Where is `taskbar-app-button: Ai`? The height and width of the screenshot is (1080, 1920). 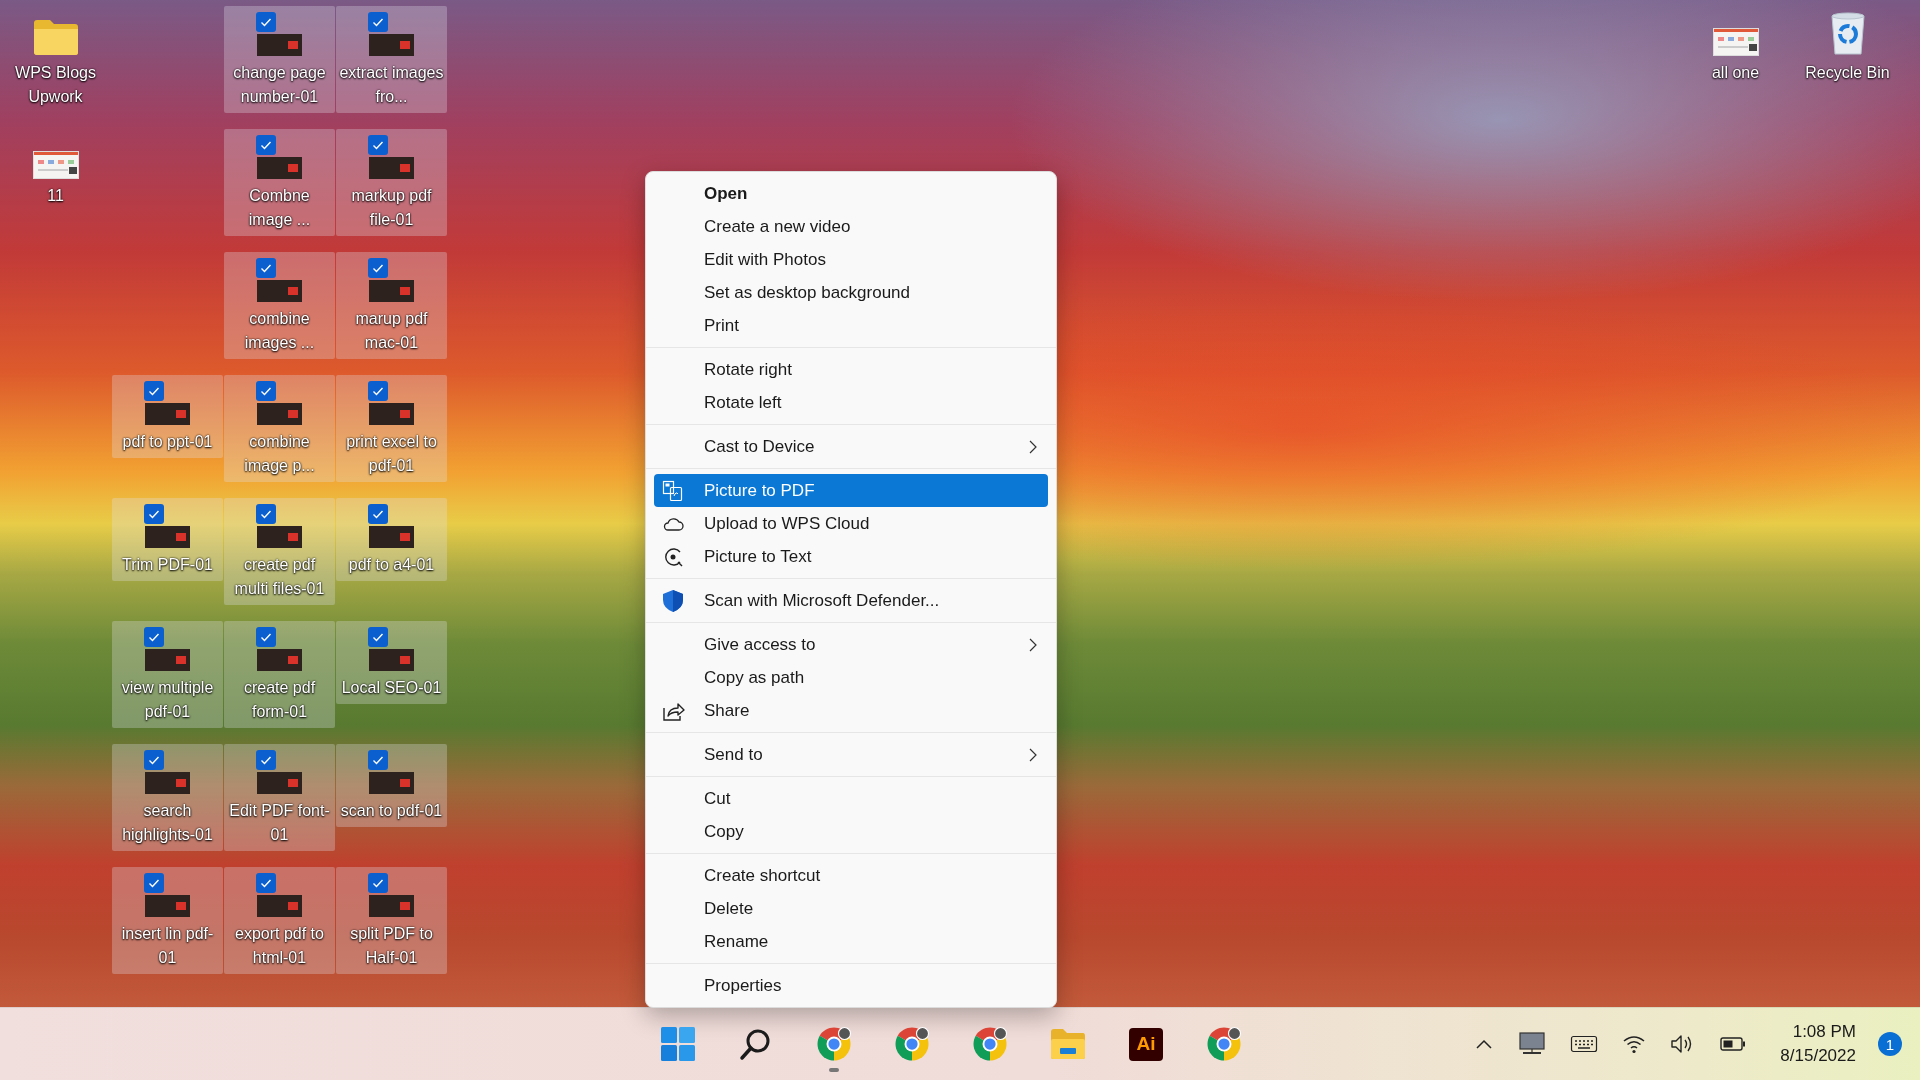
taskbar-app-button: Ai is located at coordinates (1146, 1044).